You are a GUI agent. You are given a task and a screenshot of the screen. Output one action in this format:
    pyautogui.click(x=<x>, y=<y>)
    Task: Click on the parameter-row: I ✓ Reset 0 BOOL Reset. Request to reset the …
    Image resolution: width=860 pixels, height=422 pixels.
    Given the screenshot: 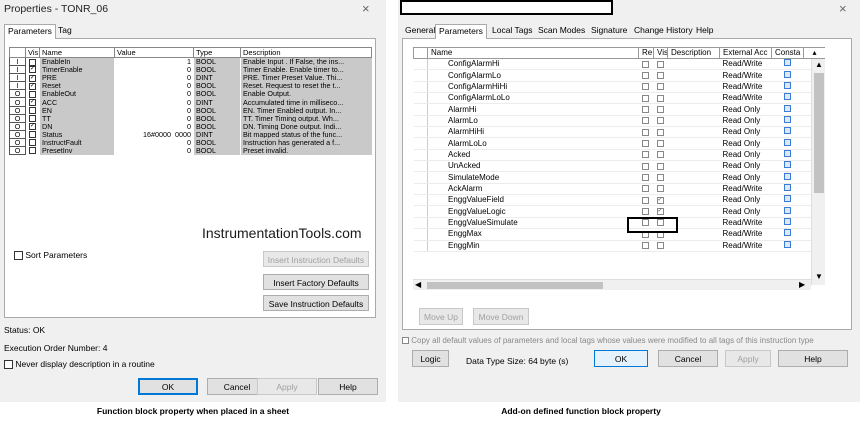 What is the action you would take?
    pyautogui.click(x=190, y=86)
    